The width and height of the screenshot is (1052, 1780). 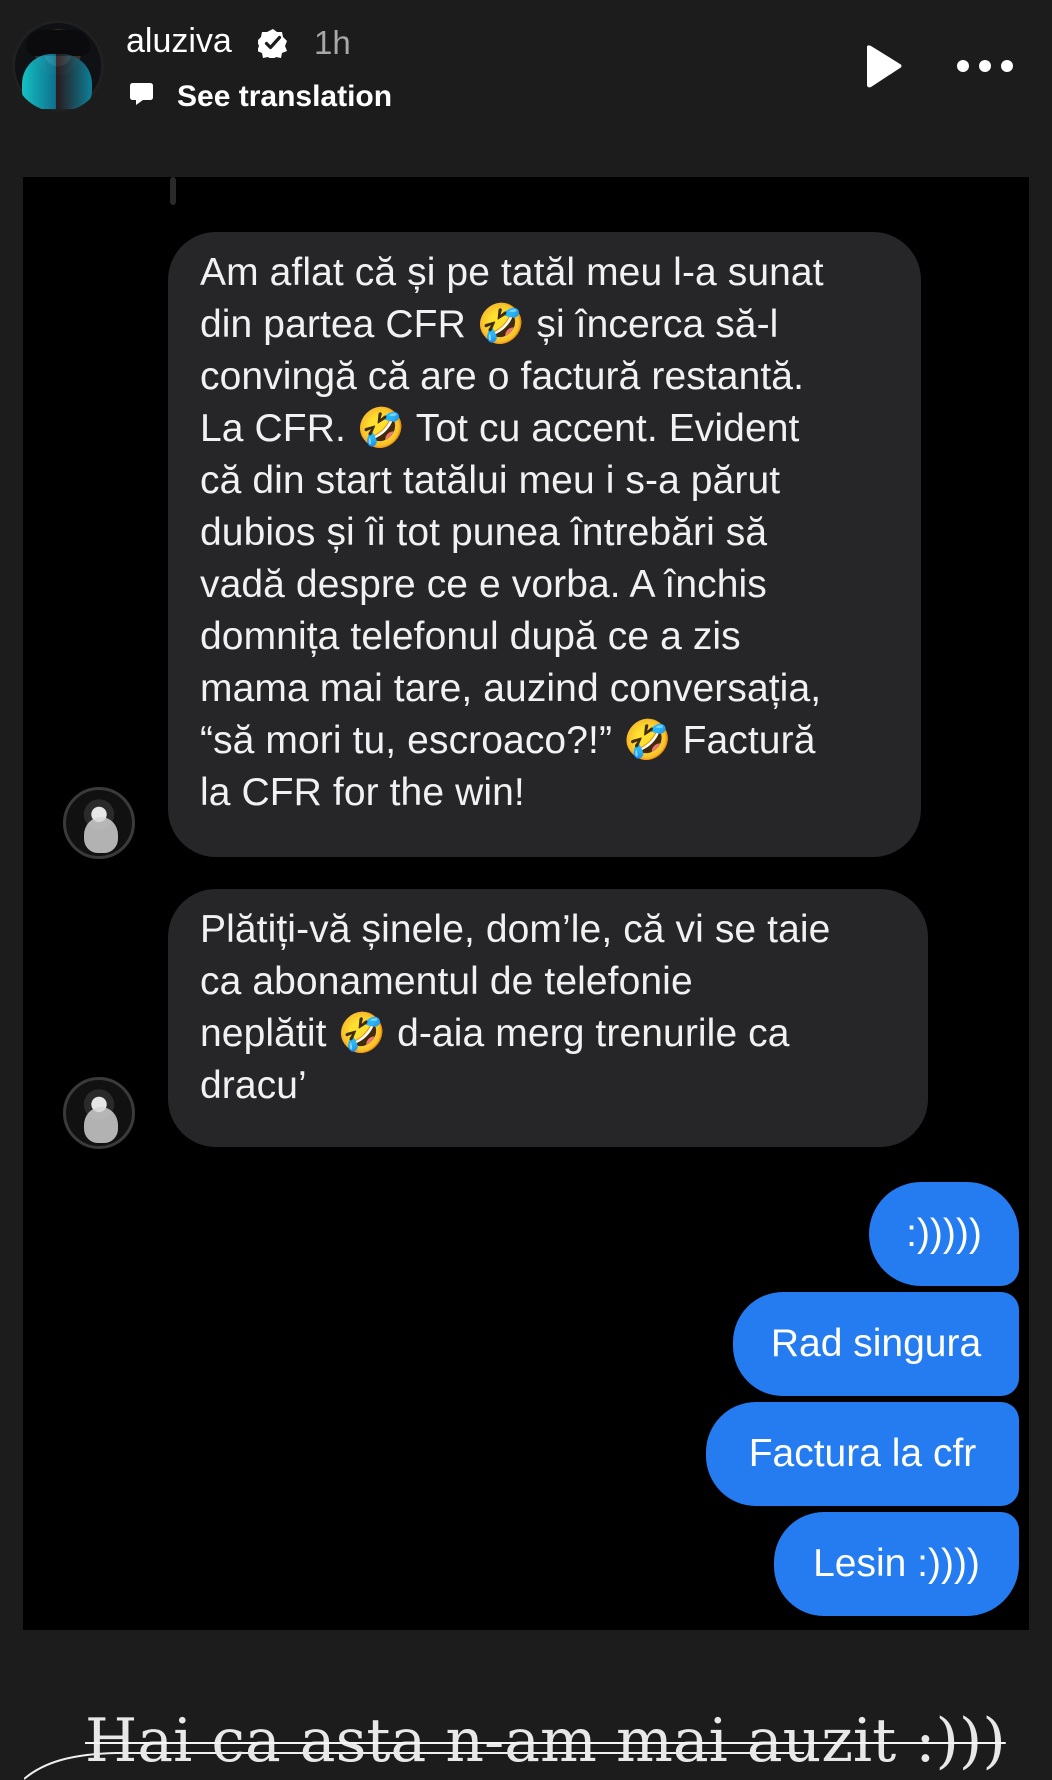 What do you see at coordinates (883, 67) in the screenshot?
I see `play-icon` at bounding box center [883, 67].